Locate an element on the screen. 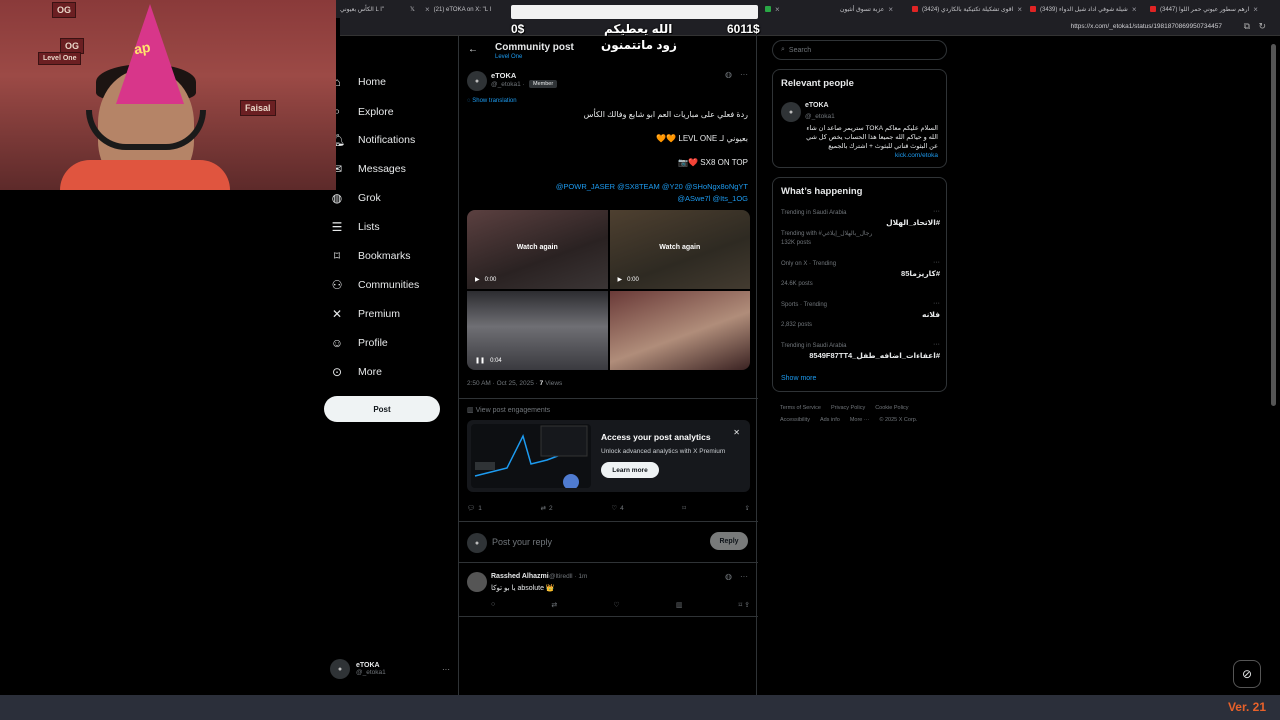  sidebar-item-notifications: 🔔︎ Notifications is located at coordinates (372, 140).